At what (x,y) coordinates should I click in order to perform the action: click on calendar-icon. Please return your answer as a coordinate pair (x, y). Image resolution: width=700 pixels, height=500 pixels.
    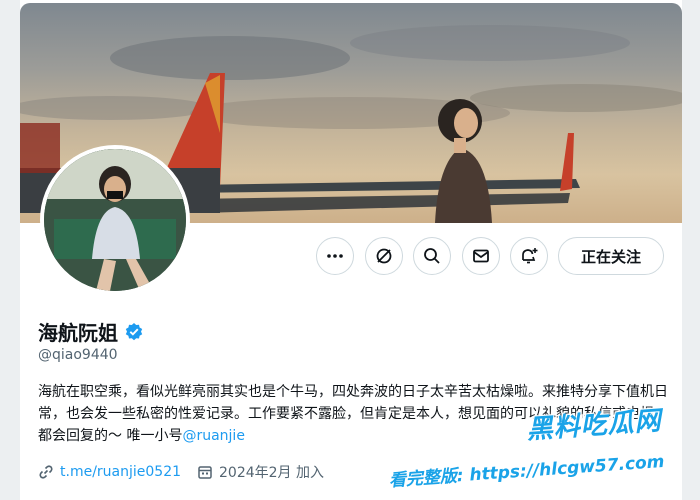
    Looking at the image, I should click on (205, 472).